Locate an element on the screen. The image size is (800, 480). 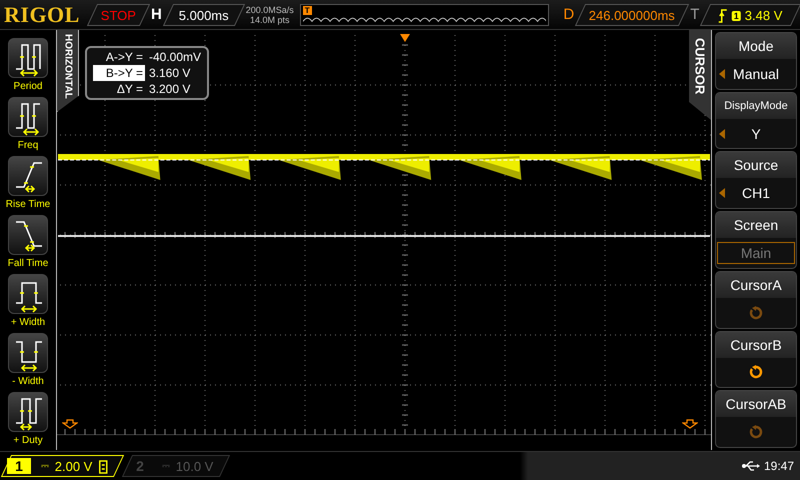
usb-icon is located at coordinates (751, 466).